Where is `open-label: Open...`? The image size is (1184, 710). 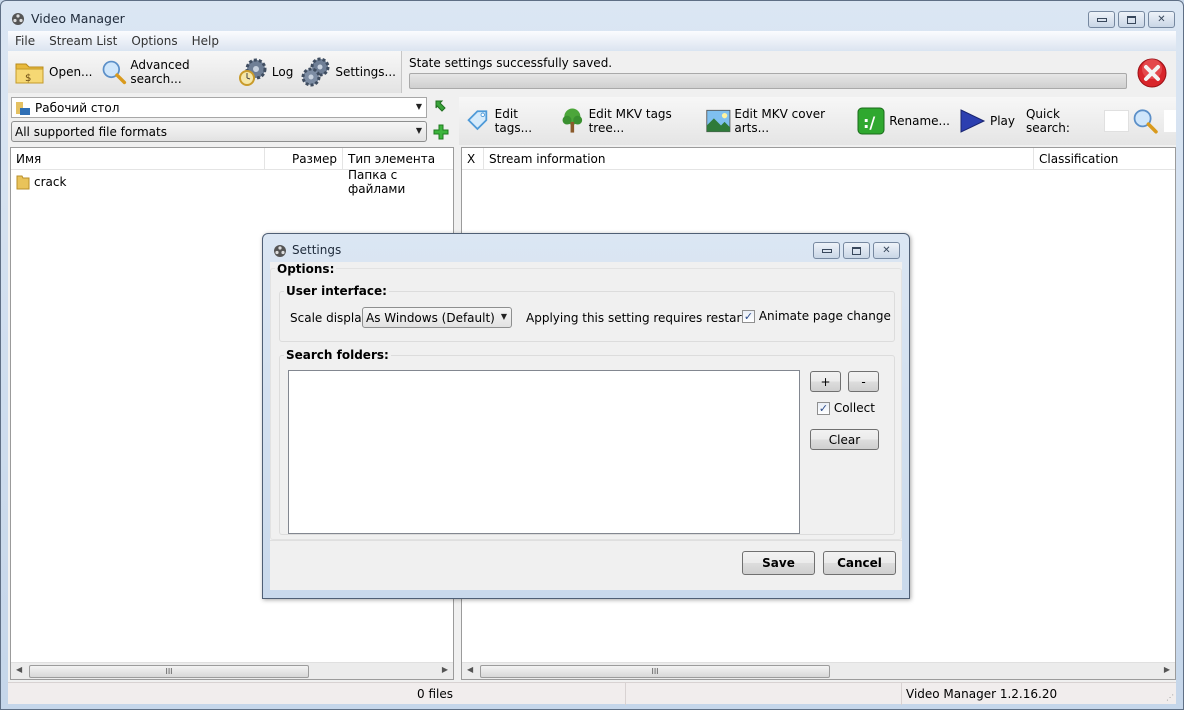 open-label: Open... is located at coordinates (71, 72).